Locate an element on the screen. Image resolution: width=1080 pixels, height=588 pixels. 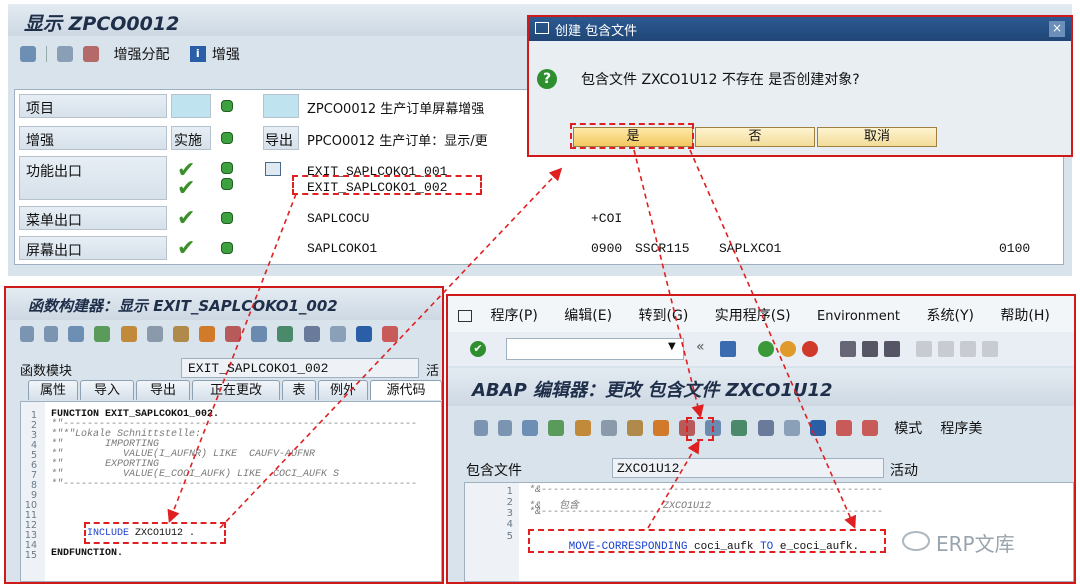
line-number: 4 is located at coordinates (509, 524).